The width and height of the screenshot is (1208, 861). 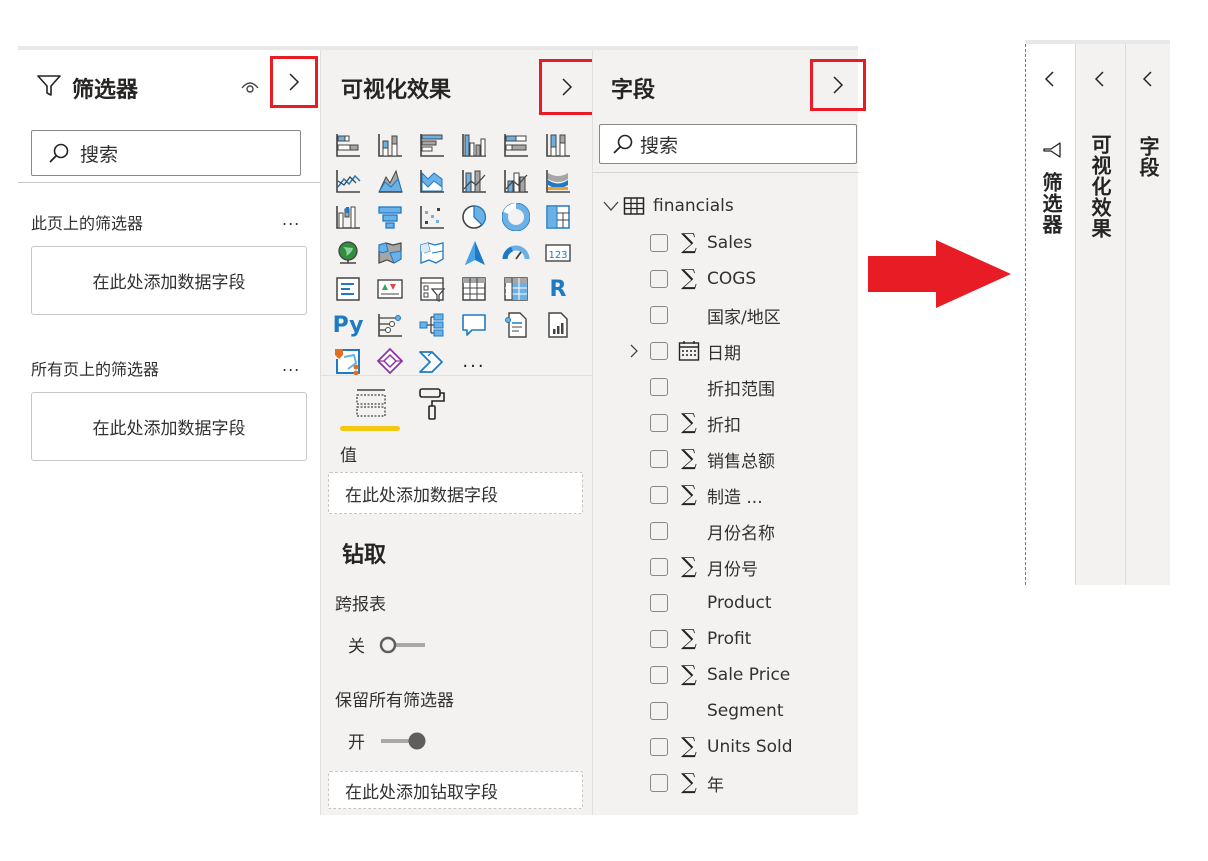 I want to click on visual-table, so click(x=474, y=289).